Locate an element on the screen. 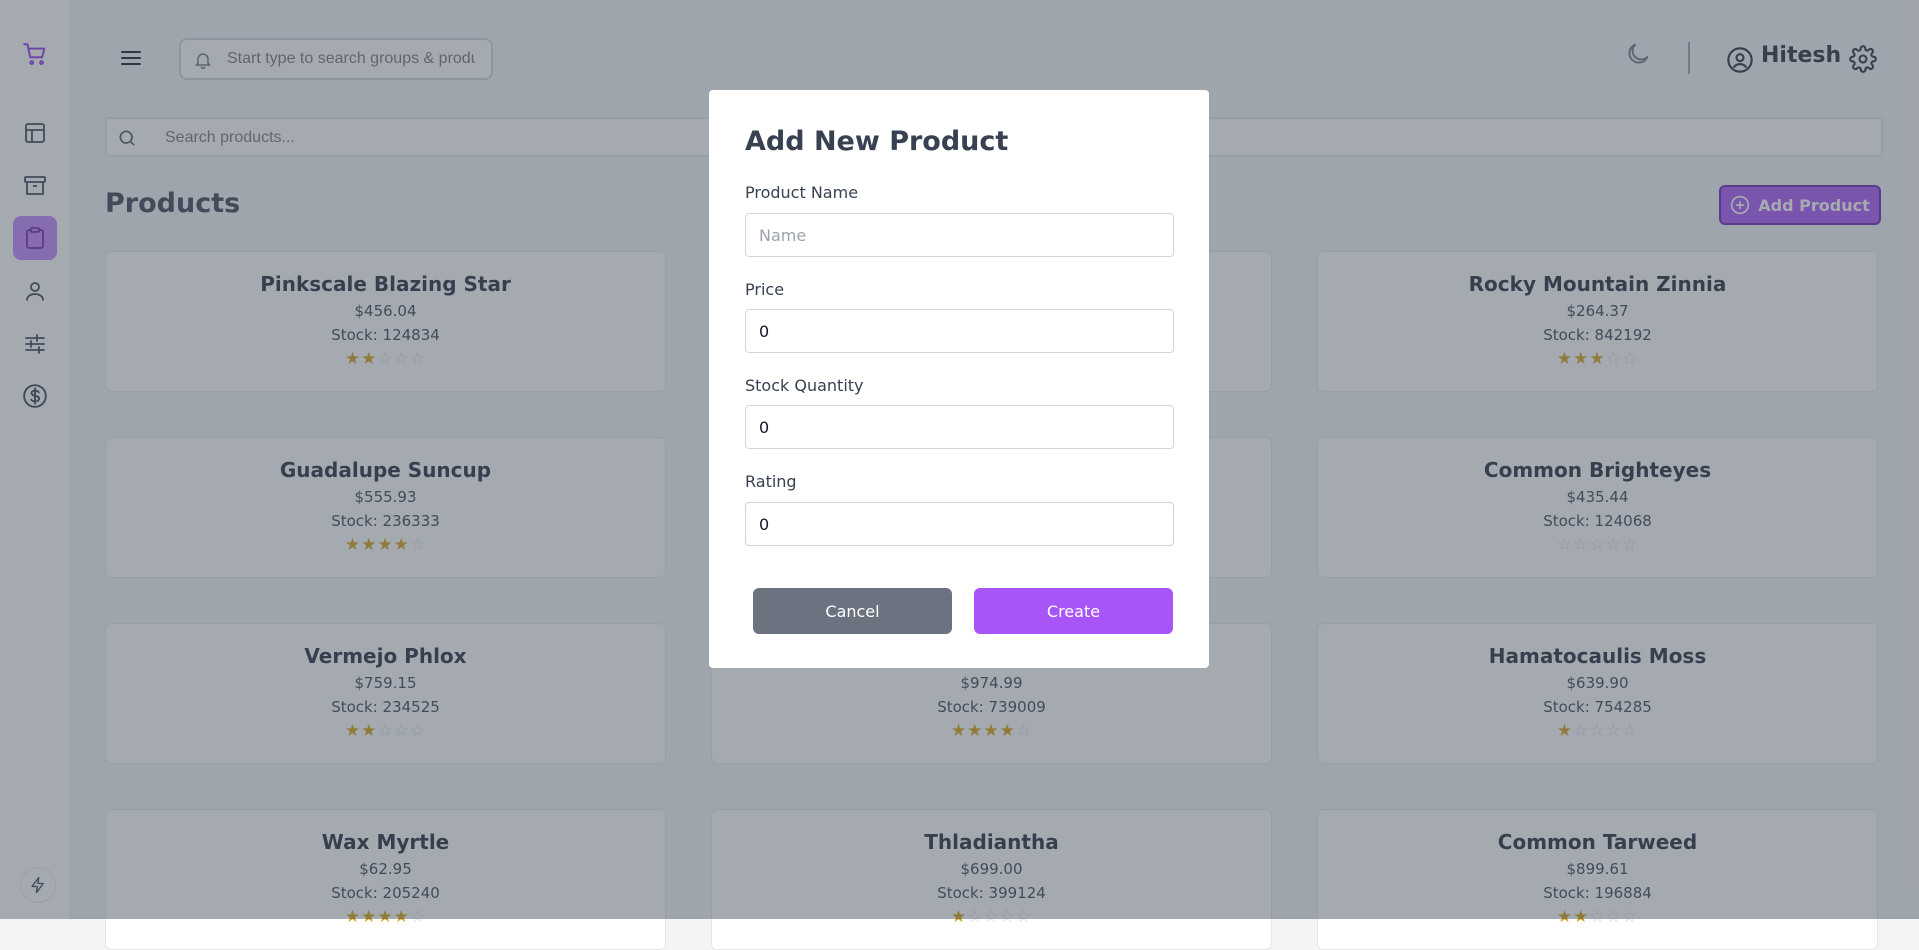  rating-label: Rating is located at coordinates (771, 481).